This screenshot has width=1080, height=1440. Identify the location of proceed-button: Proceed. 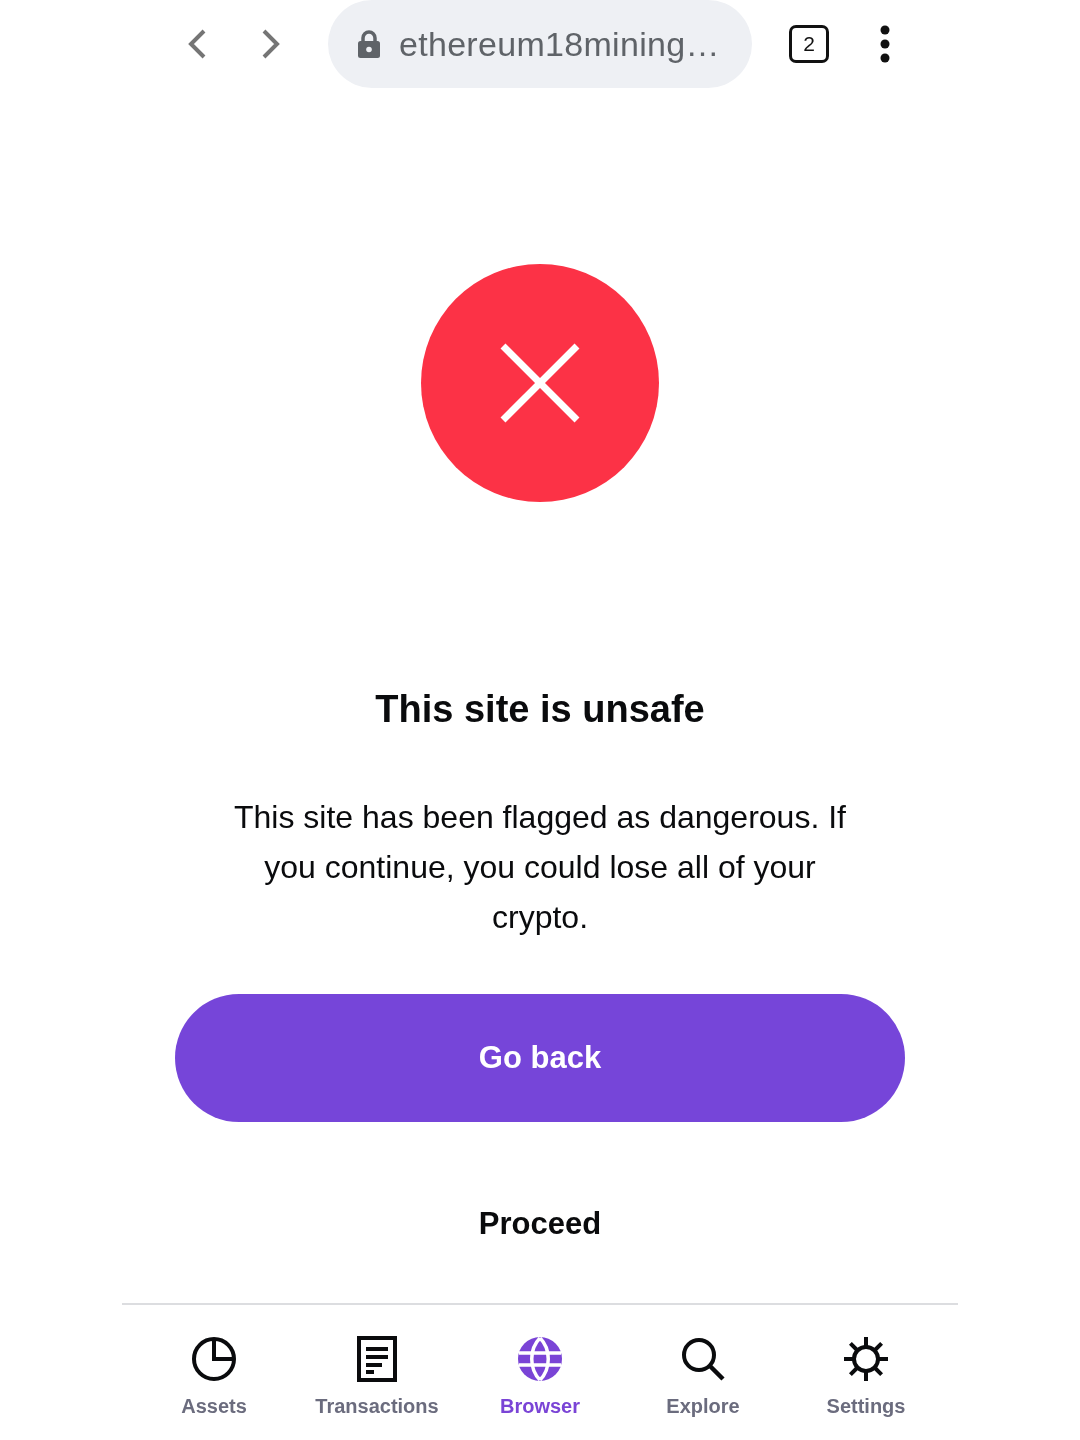
(540, 1224).